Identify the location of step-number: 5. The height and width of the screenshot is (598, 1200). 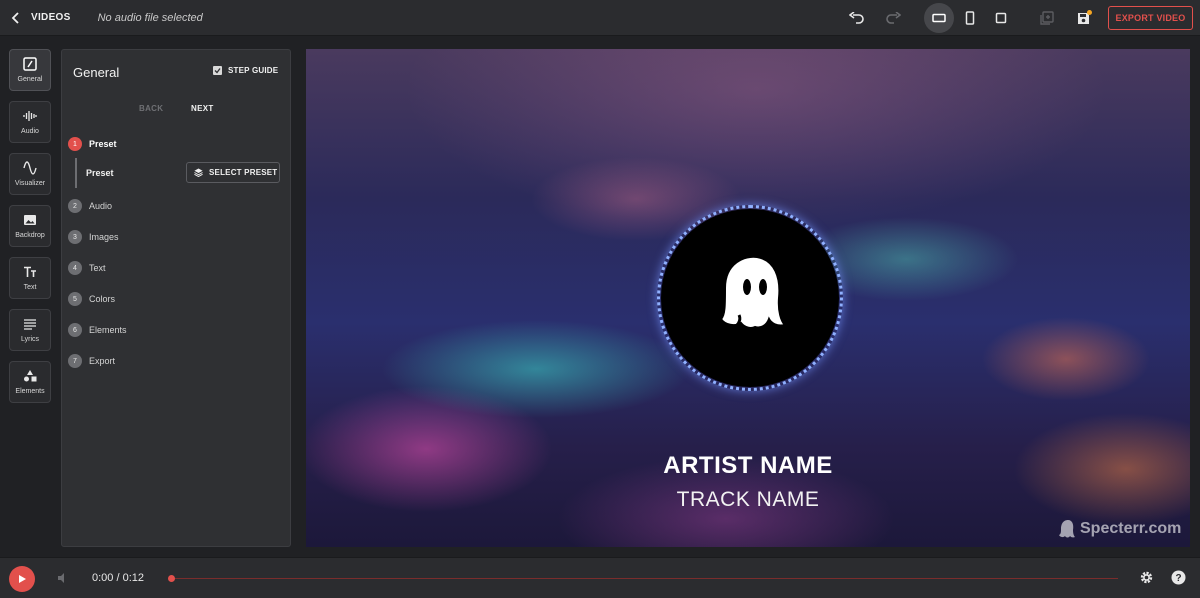
(75, 299).